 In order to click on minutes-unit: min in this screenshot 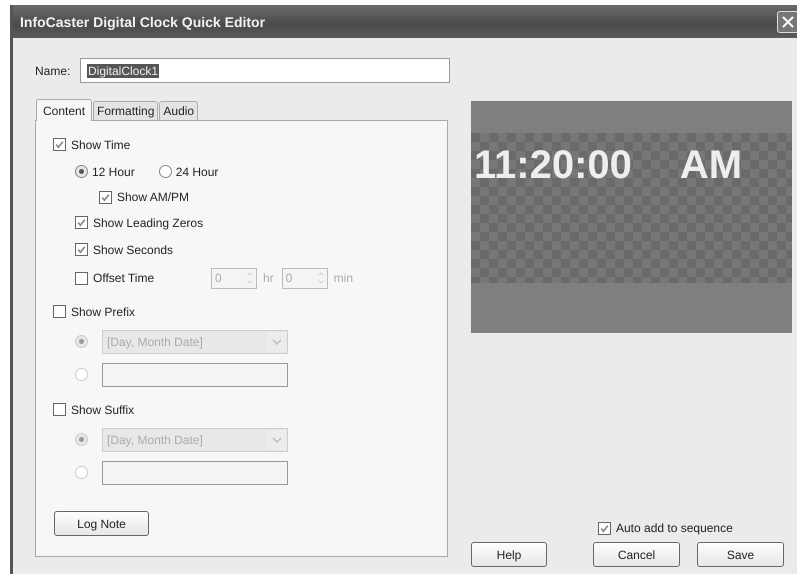, I will do `click(344, 278)`.